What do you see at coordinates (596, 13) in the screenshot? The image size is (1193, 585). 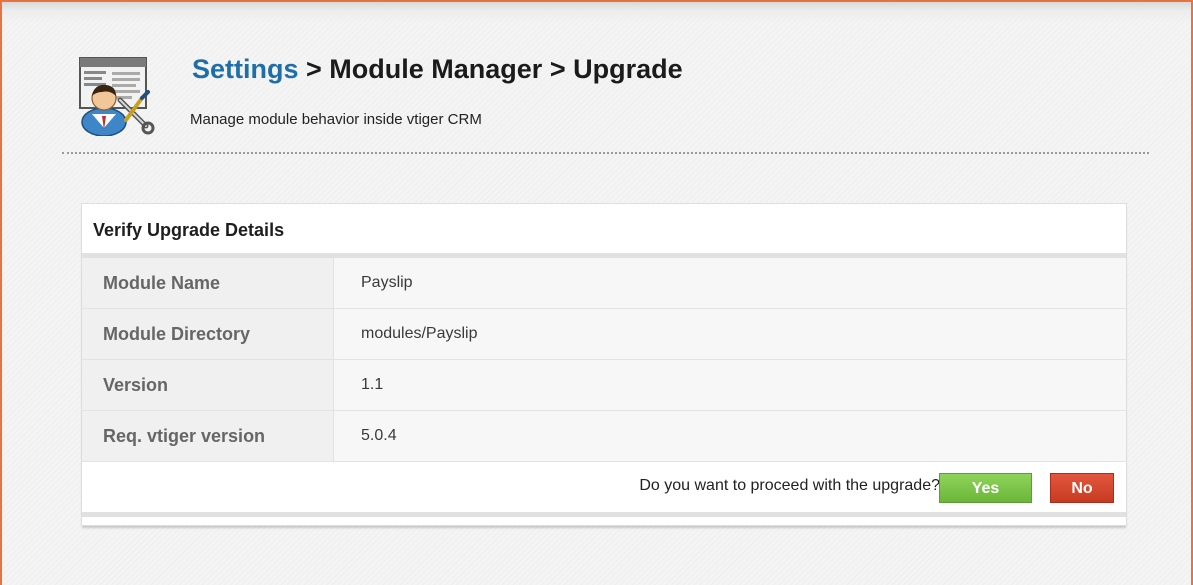 I see `top-shade` at bounding box center [596, 13].